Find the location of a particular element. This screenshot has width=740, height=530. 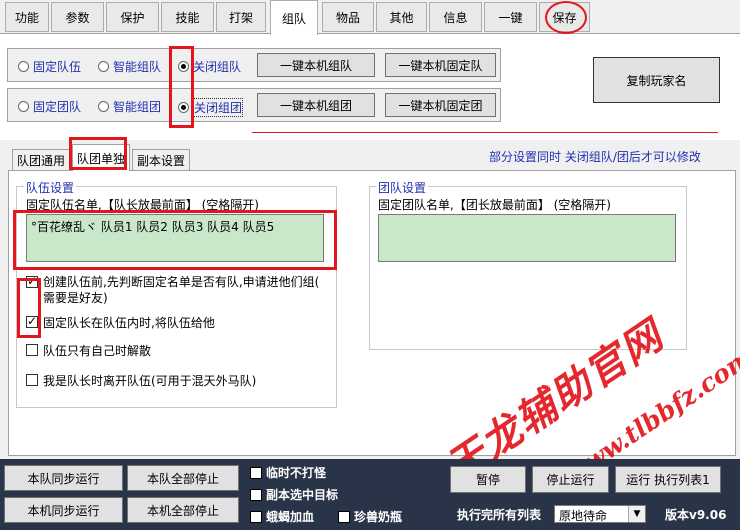

subtab-common: 队团通用 is located at coordinates (41, 160).